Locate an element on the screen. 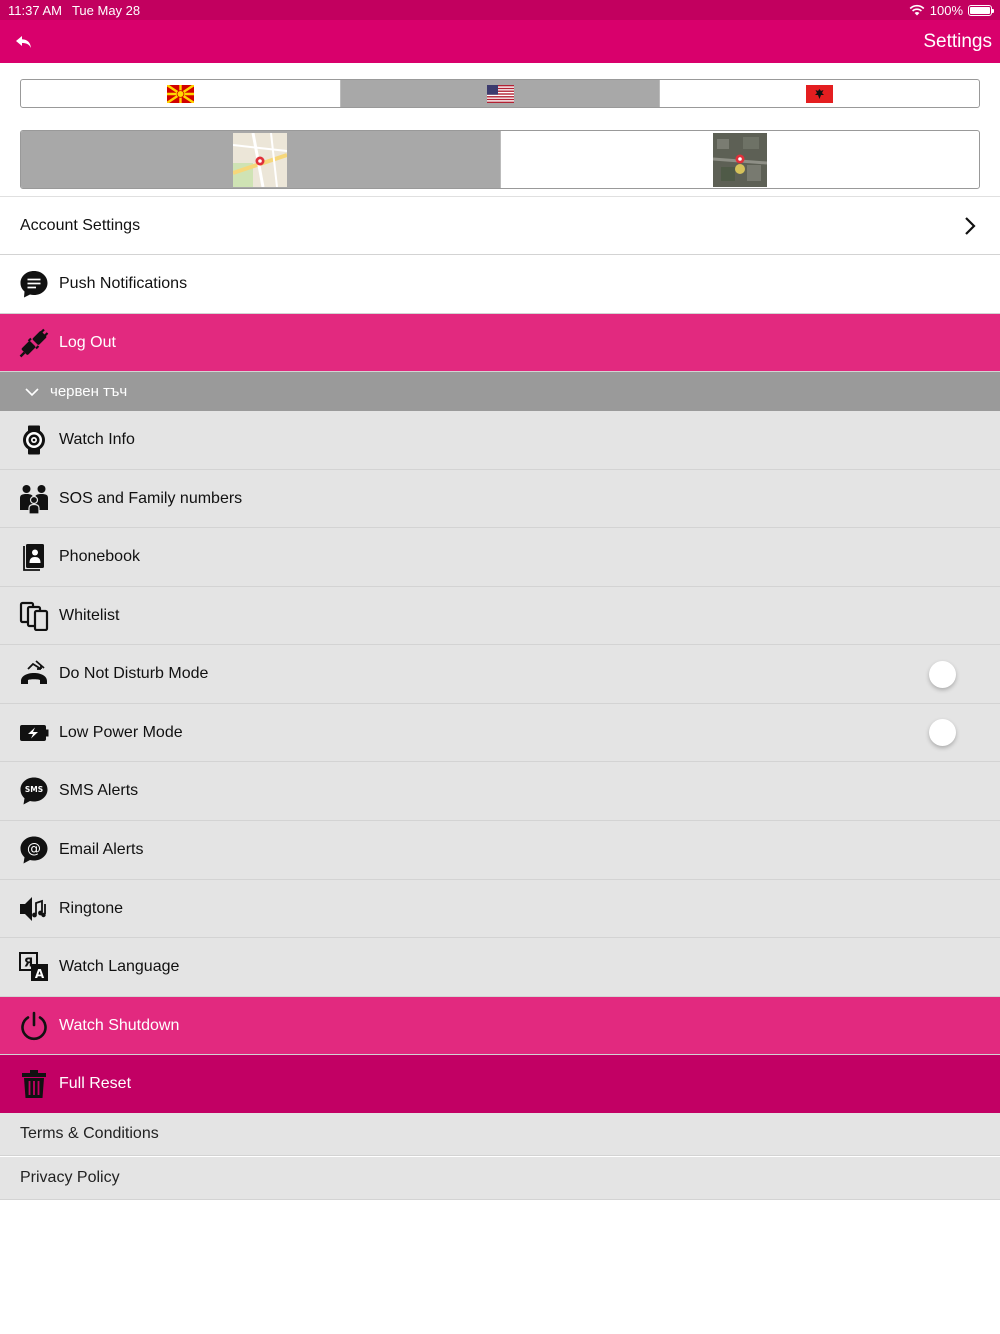 The image size is (1000, 1334). device-name: червен тъч is located at coordinates (89, 391).